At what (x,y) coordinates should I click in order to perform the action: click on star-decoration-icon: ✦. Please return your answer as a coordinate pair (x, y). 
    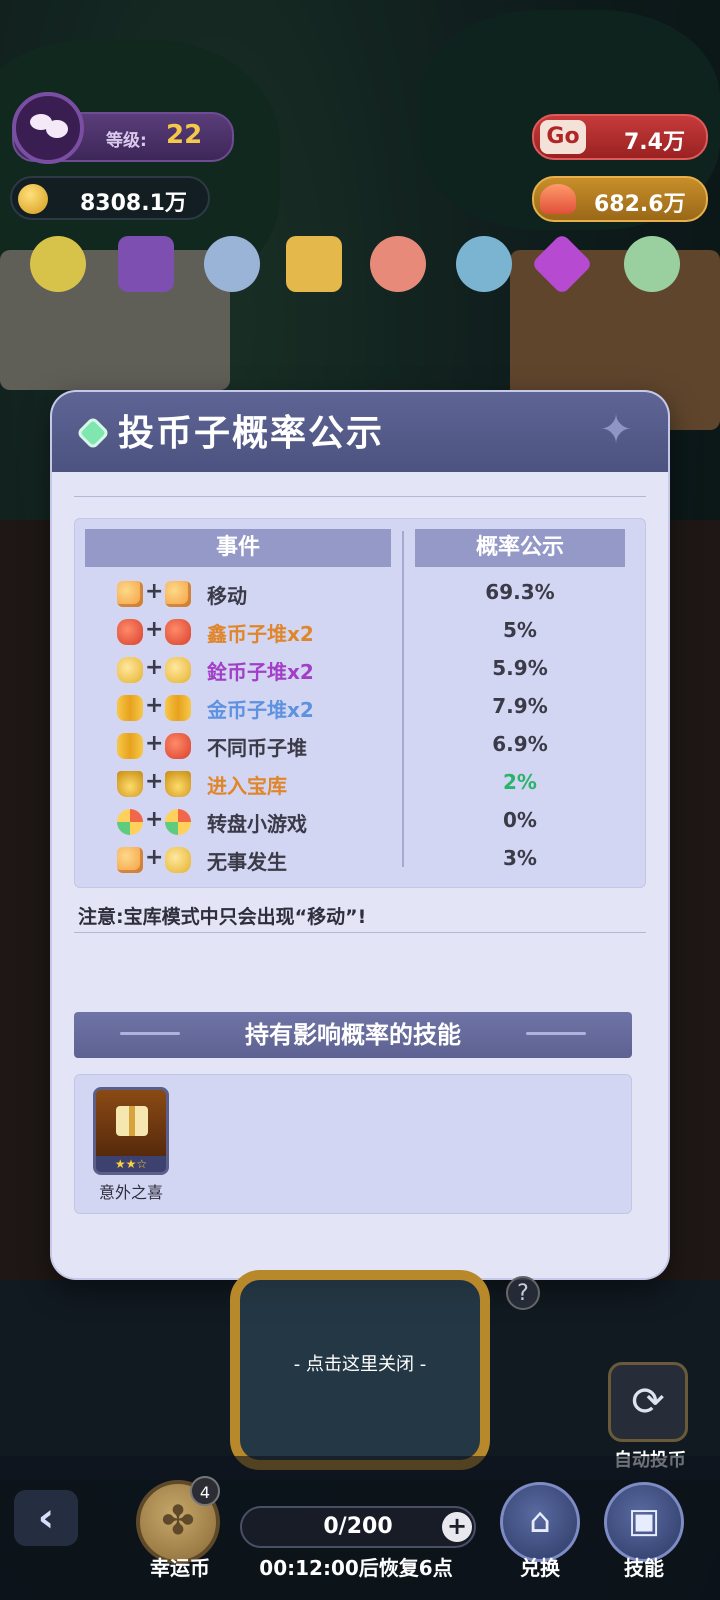
    Looking at the image, I should click on (616, 430).